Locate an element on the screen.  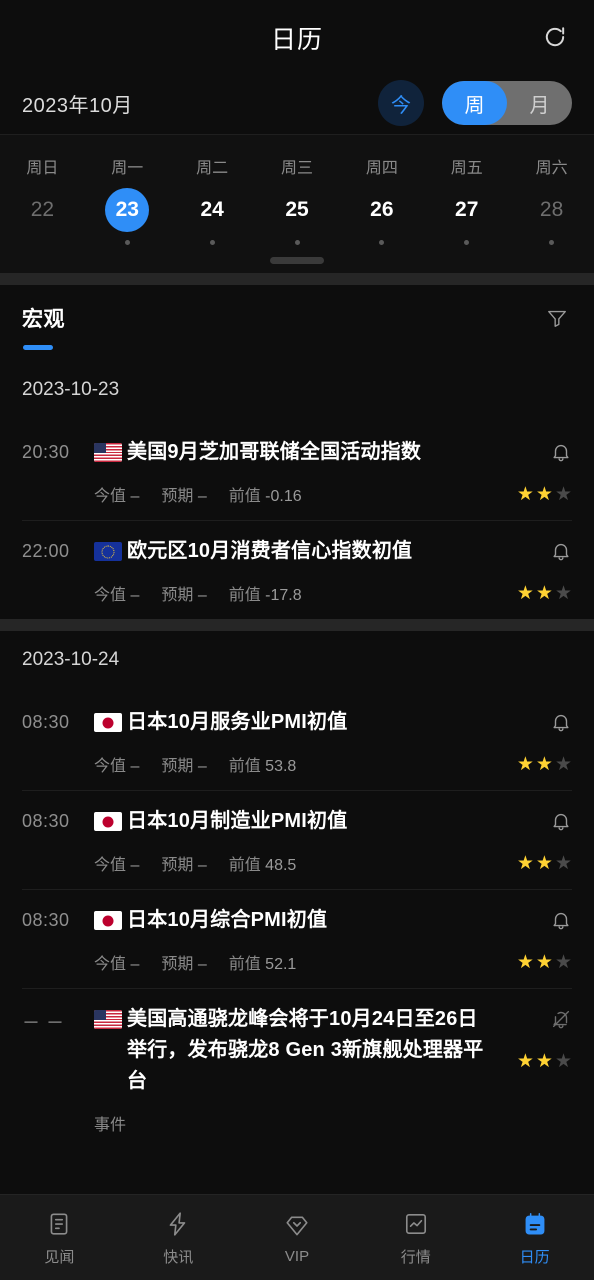
filter-icon is located at coordinates (557, 318).